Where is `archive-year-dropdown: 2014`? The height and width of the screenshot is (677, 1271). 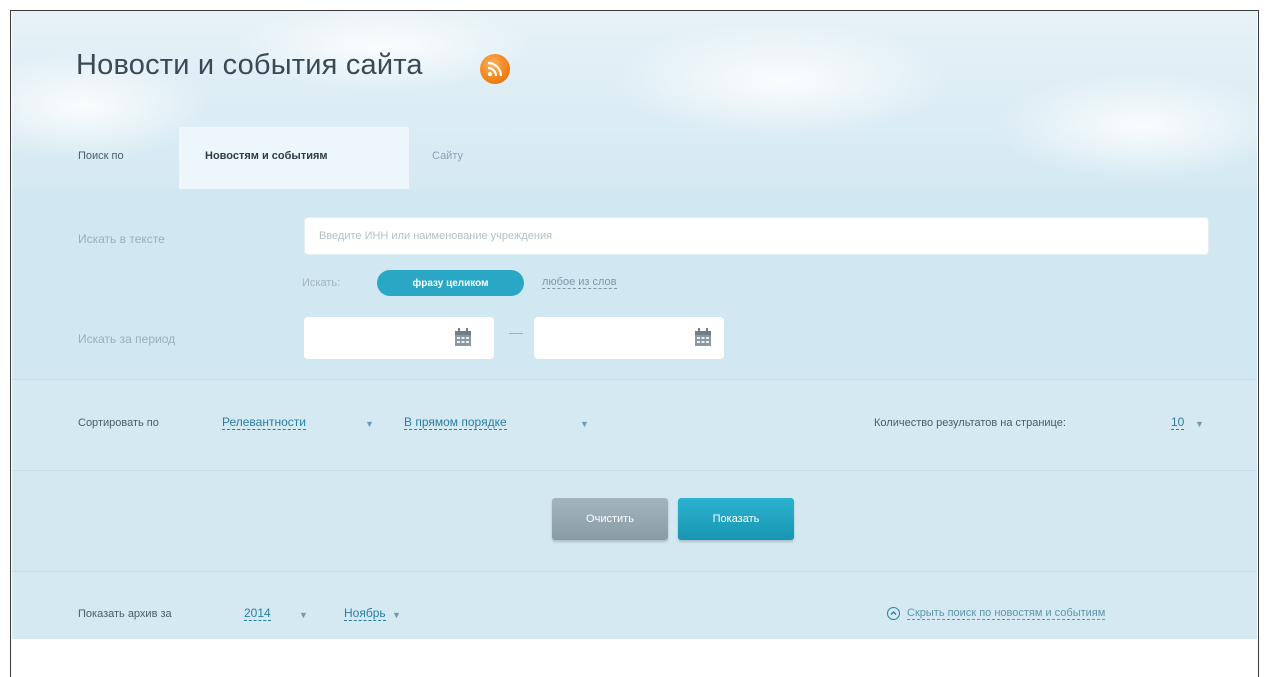
archive-year-dropdown: 2014 is located at coordinates (257, 613).